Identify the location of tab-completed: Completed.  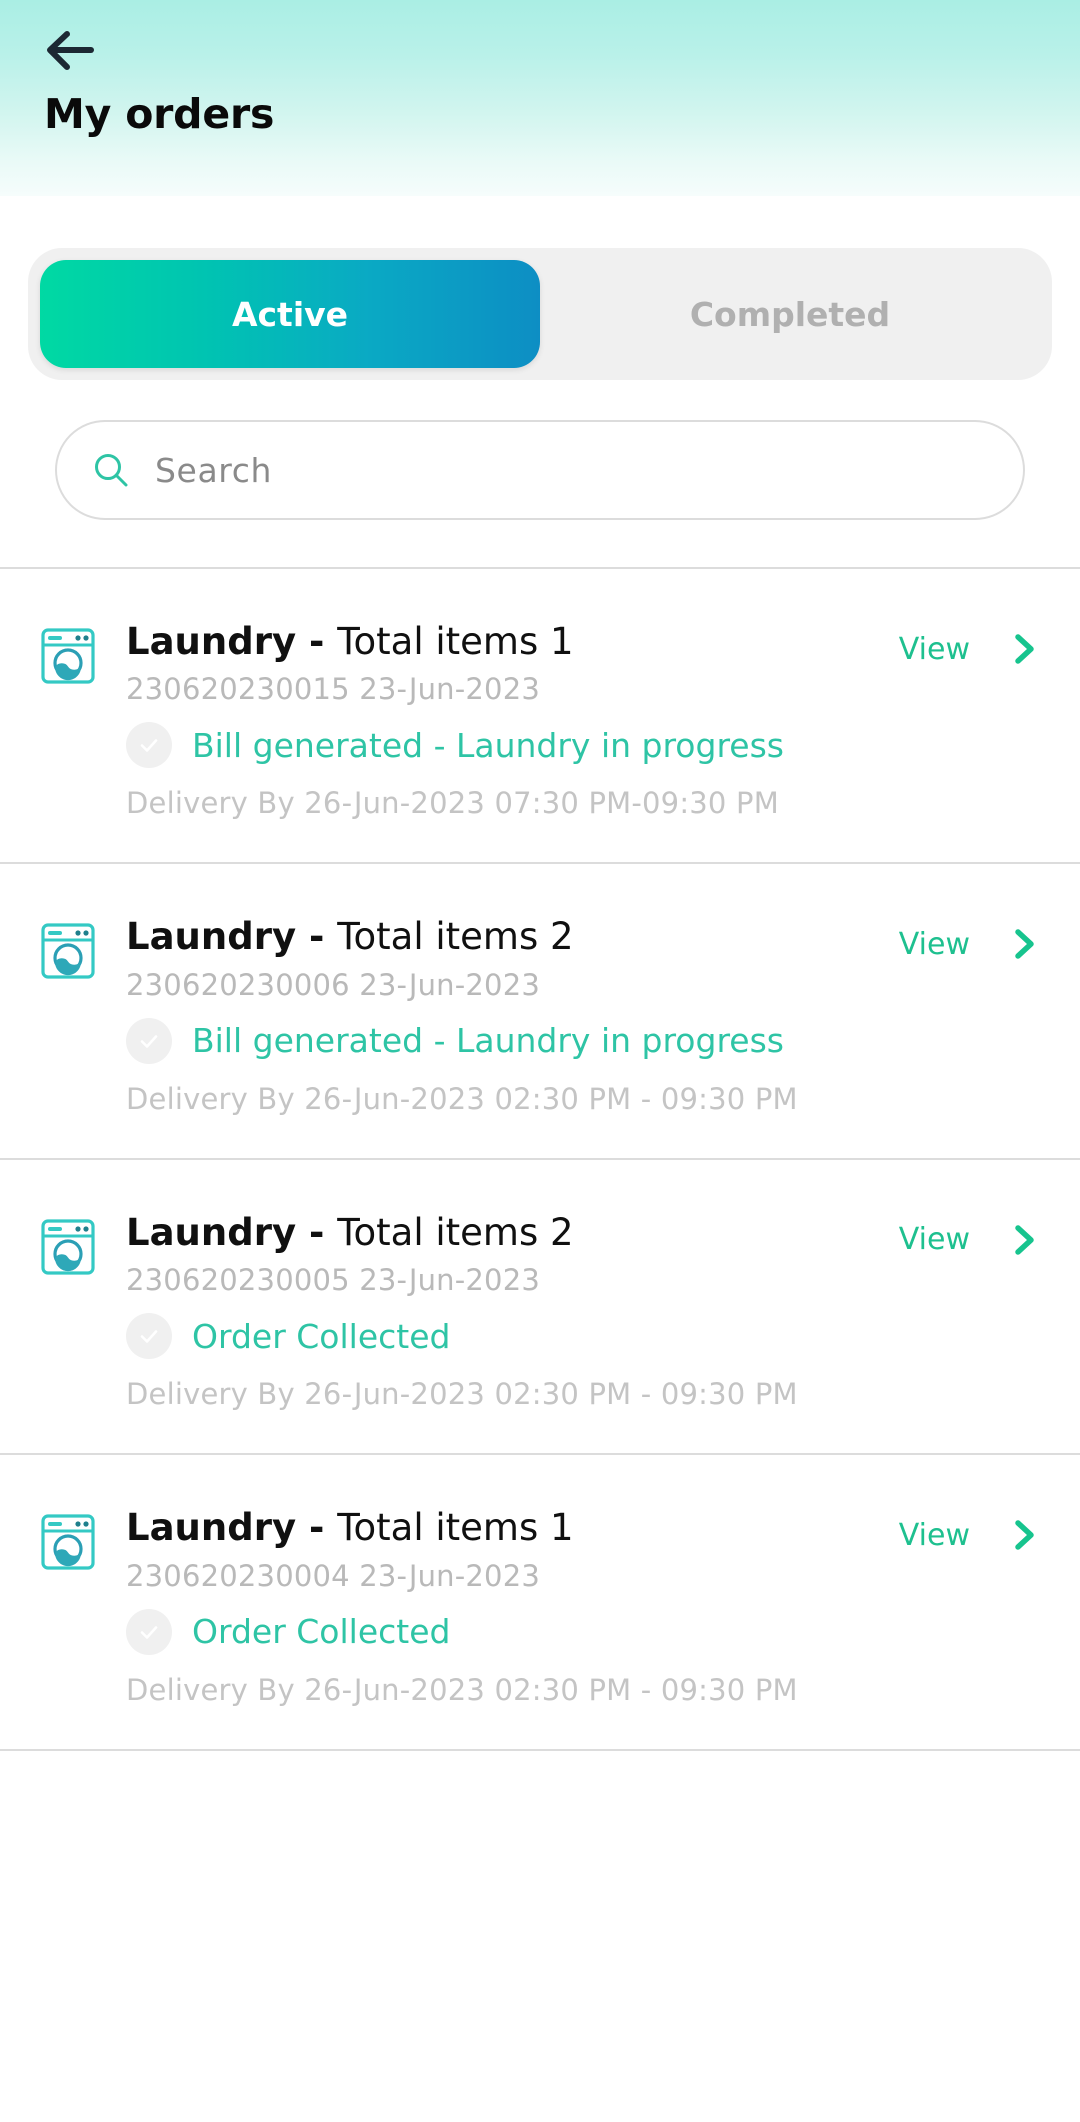
(790, 314).